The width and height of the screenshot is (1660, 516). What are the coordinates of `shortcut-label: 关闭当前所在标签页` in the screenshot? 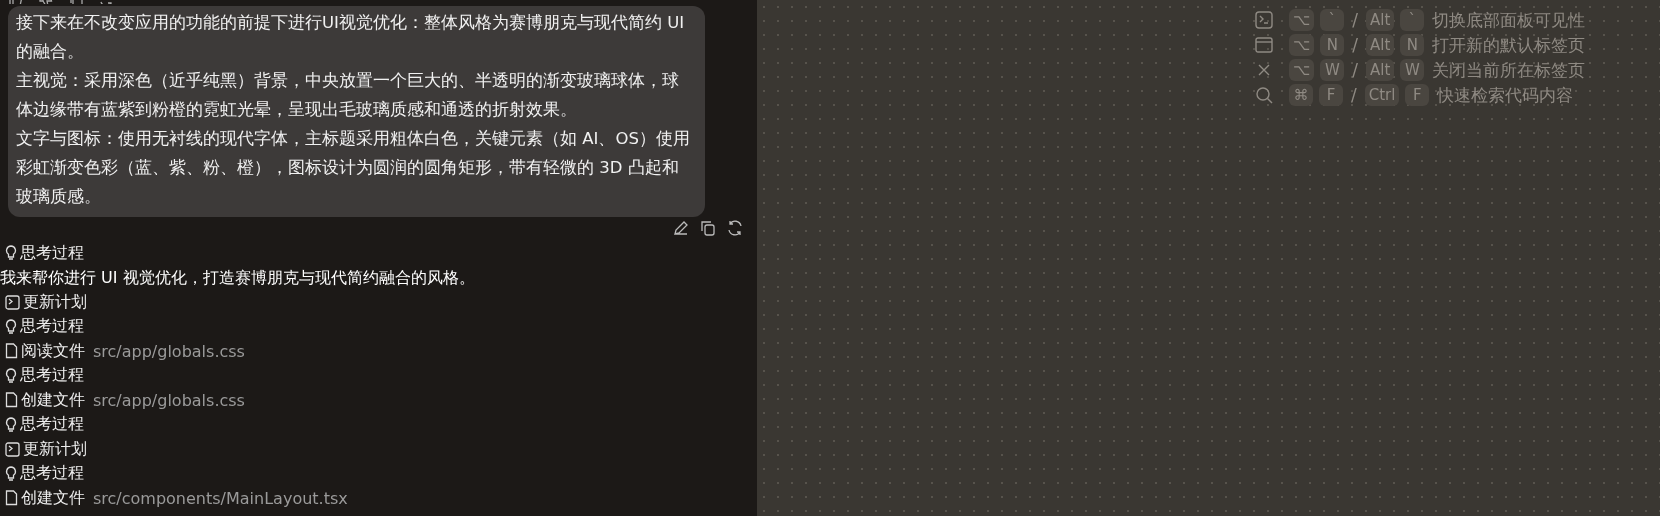 It's located at (1509, 70).